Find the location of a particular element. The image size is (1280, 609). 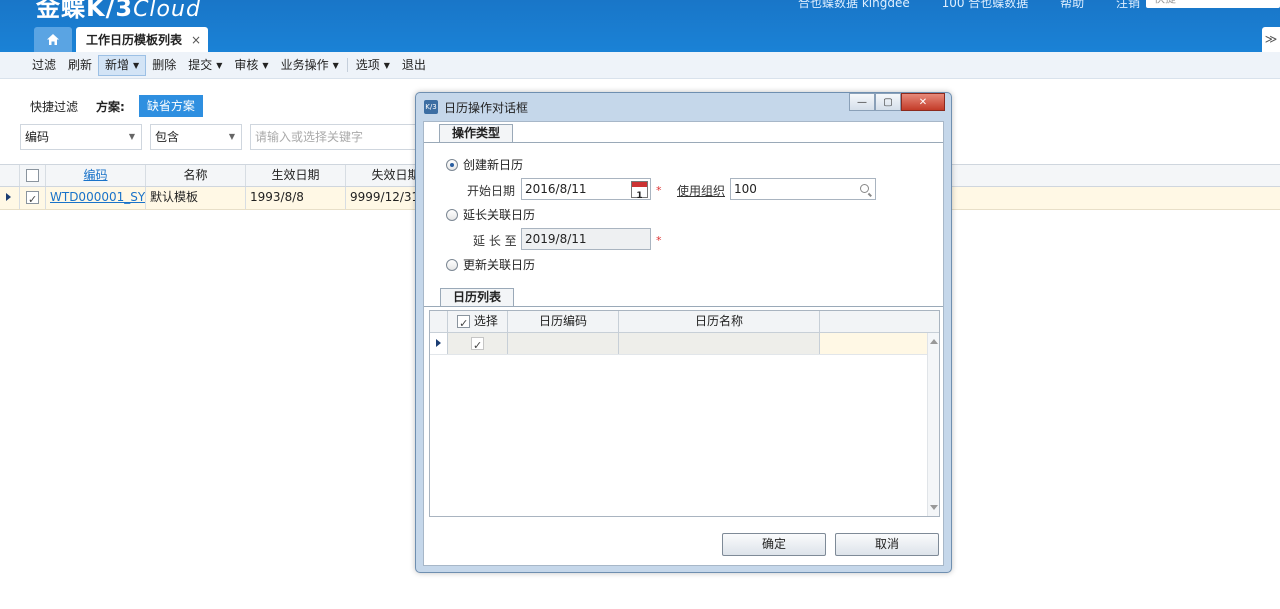

options-button: 选项 ▼ is located at coordinates (373, 65).